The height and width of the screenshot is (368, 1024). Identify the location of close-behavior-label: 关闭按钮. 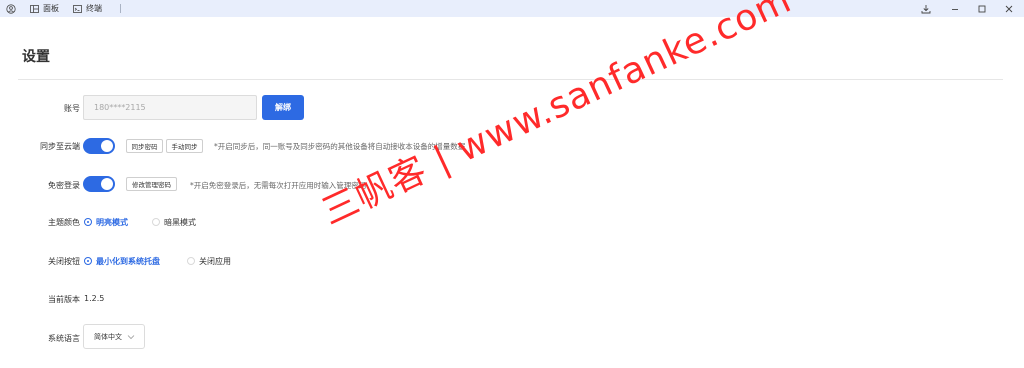
(64, 261).